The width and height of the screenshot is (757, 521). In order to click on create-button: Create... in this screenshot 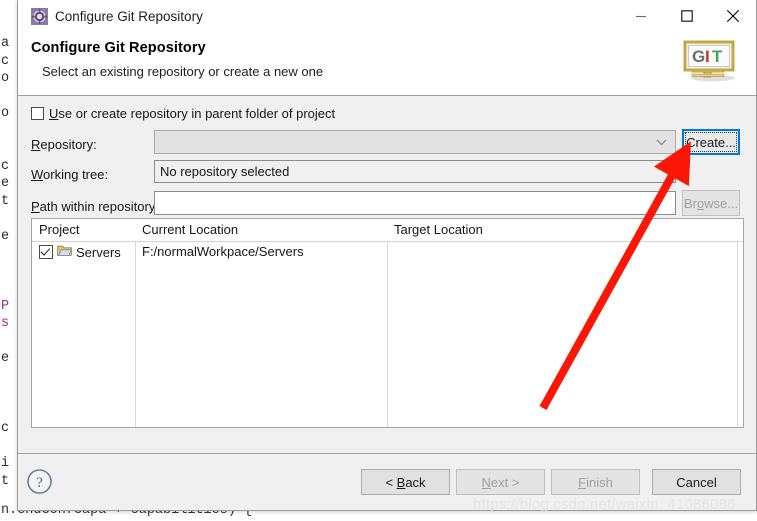, I will do `click(711, 142)`.